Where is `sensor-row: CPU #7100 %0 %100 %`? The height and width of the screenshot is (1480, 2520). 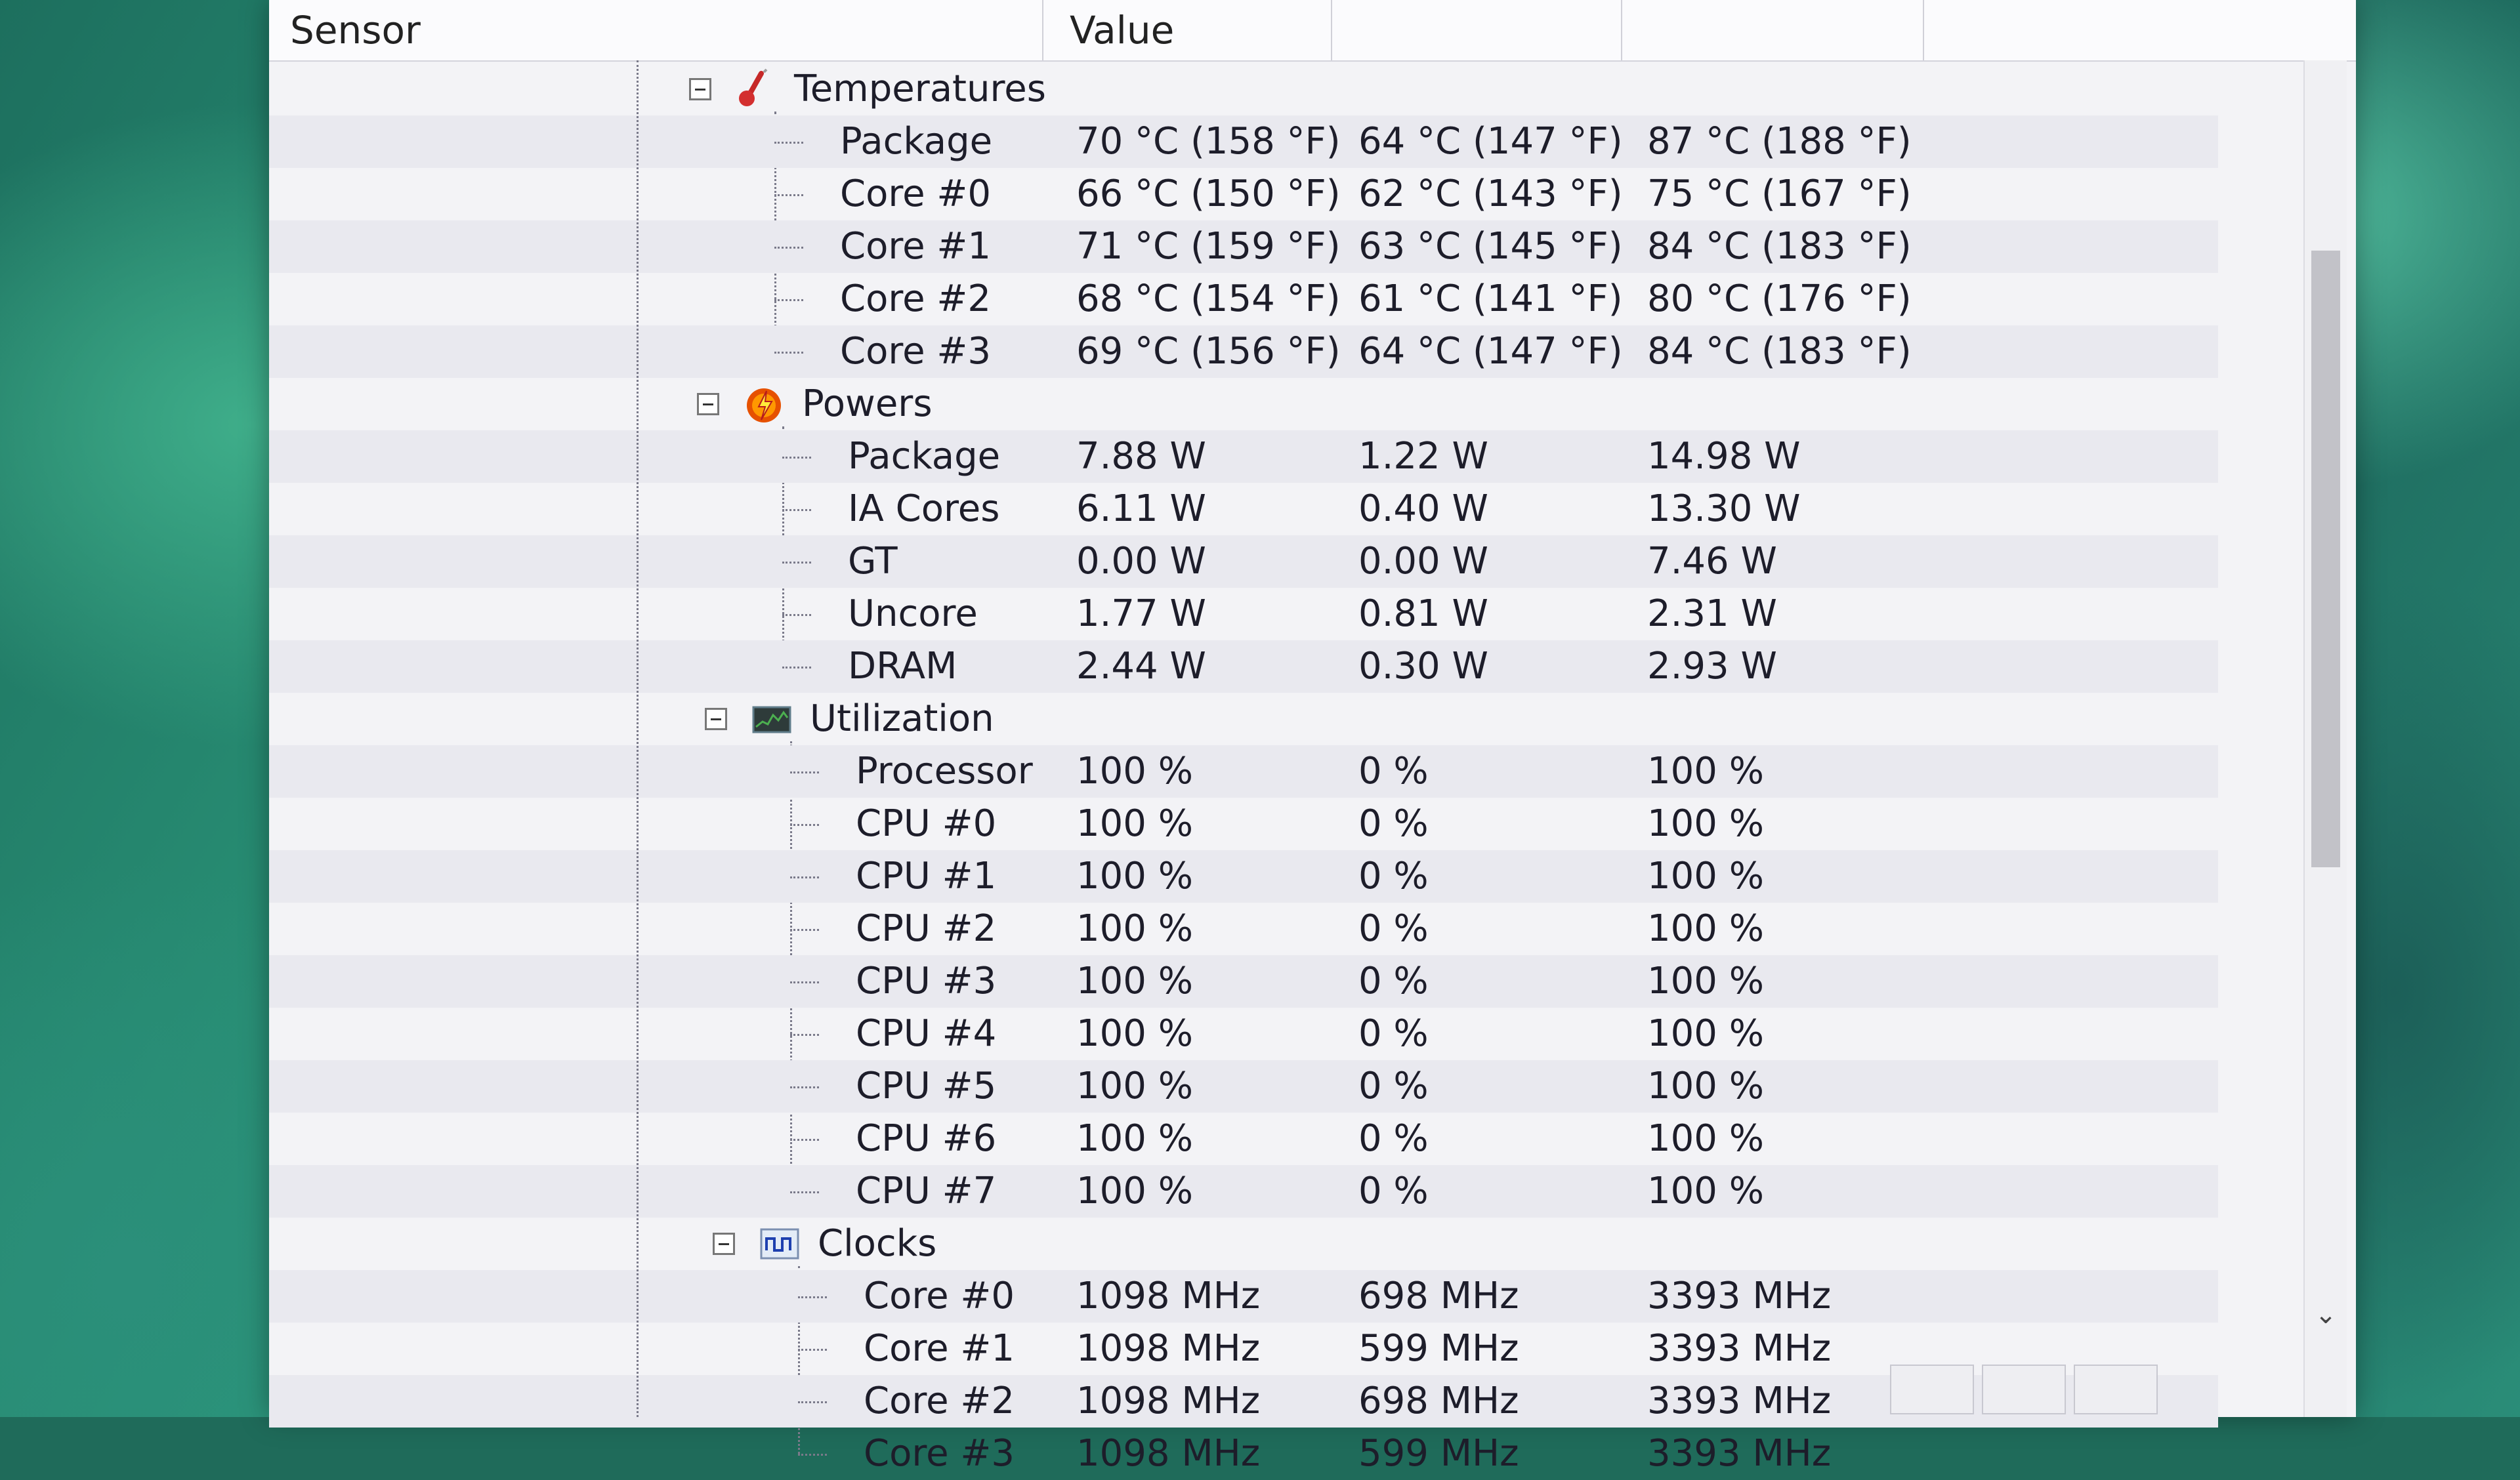 sensor-row: CPU #7100 %0 %100 % is located at coordinates (1243, 1191).